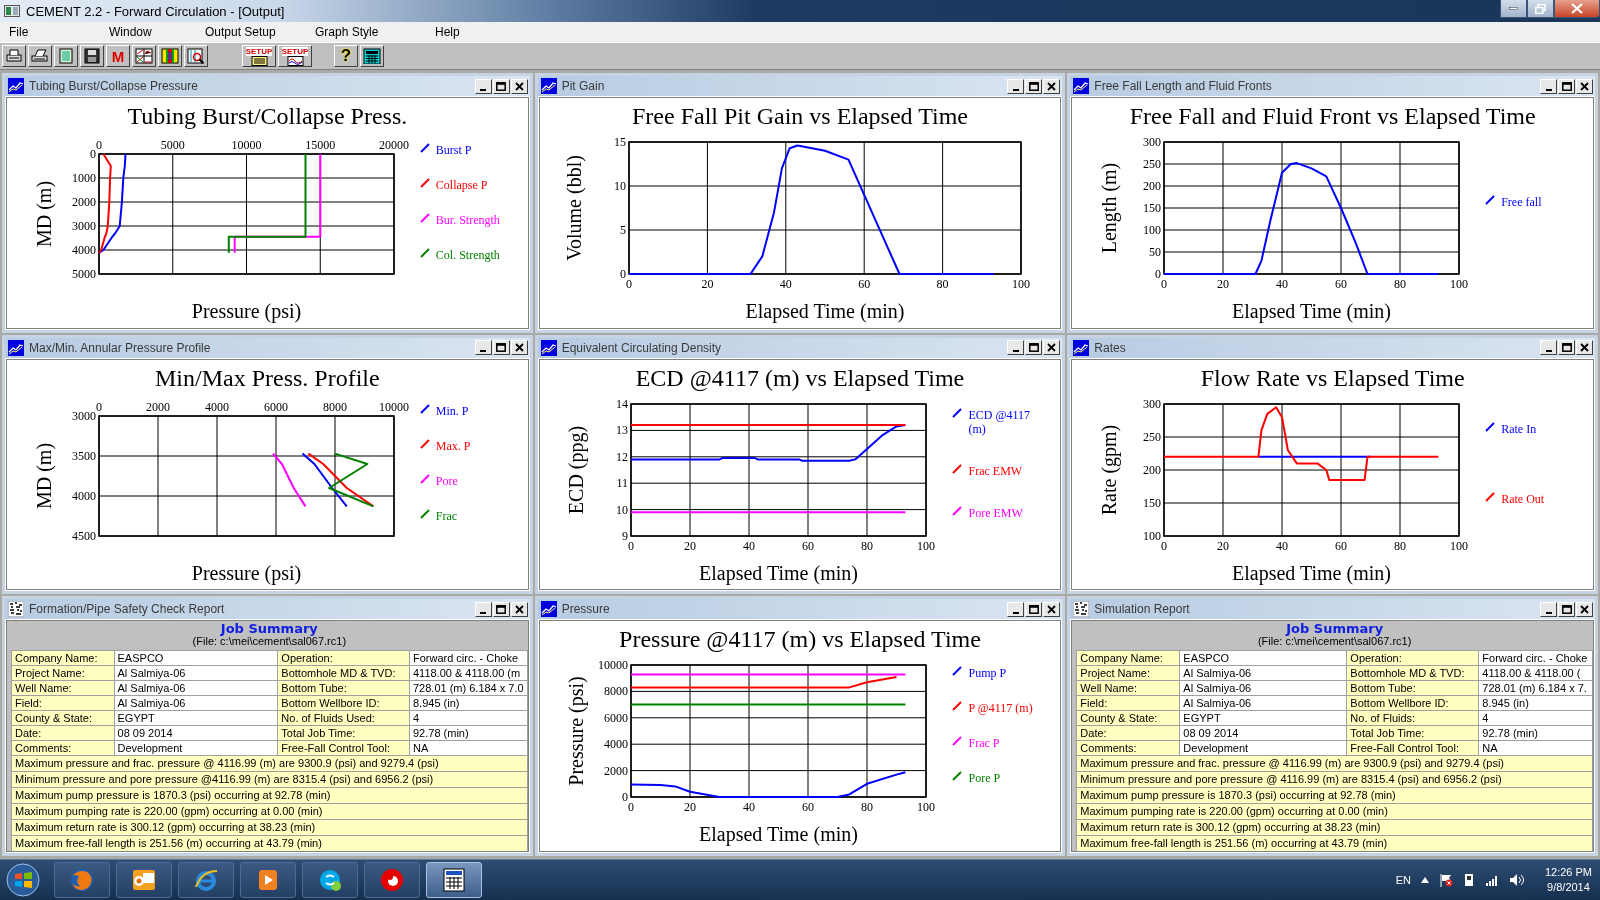 This screenshot has width=1600, height=900. What do you see at coordinates (1000, 421) in the screenshot?
I see `legend-label: ECD @4117 (m)` at bounding box center [1000, 421].